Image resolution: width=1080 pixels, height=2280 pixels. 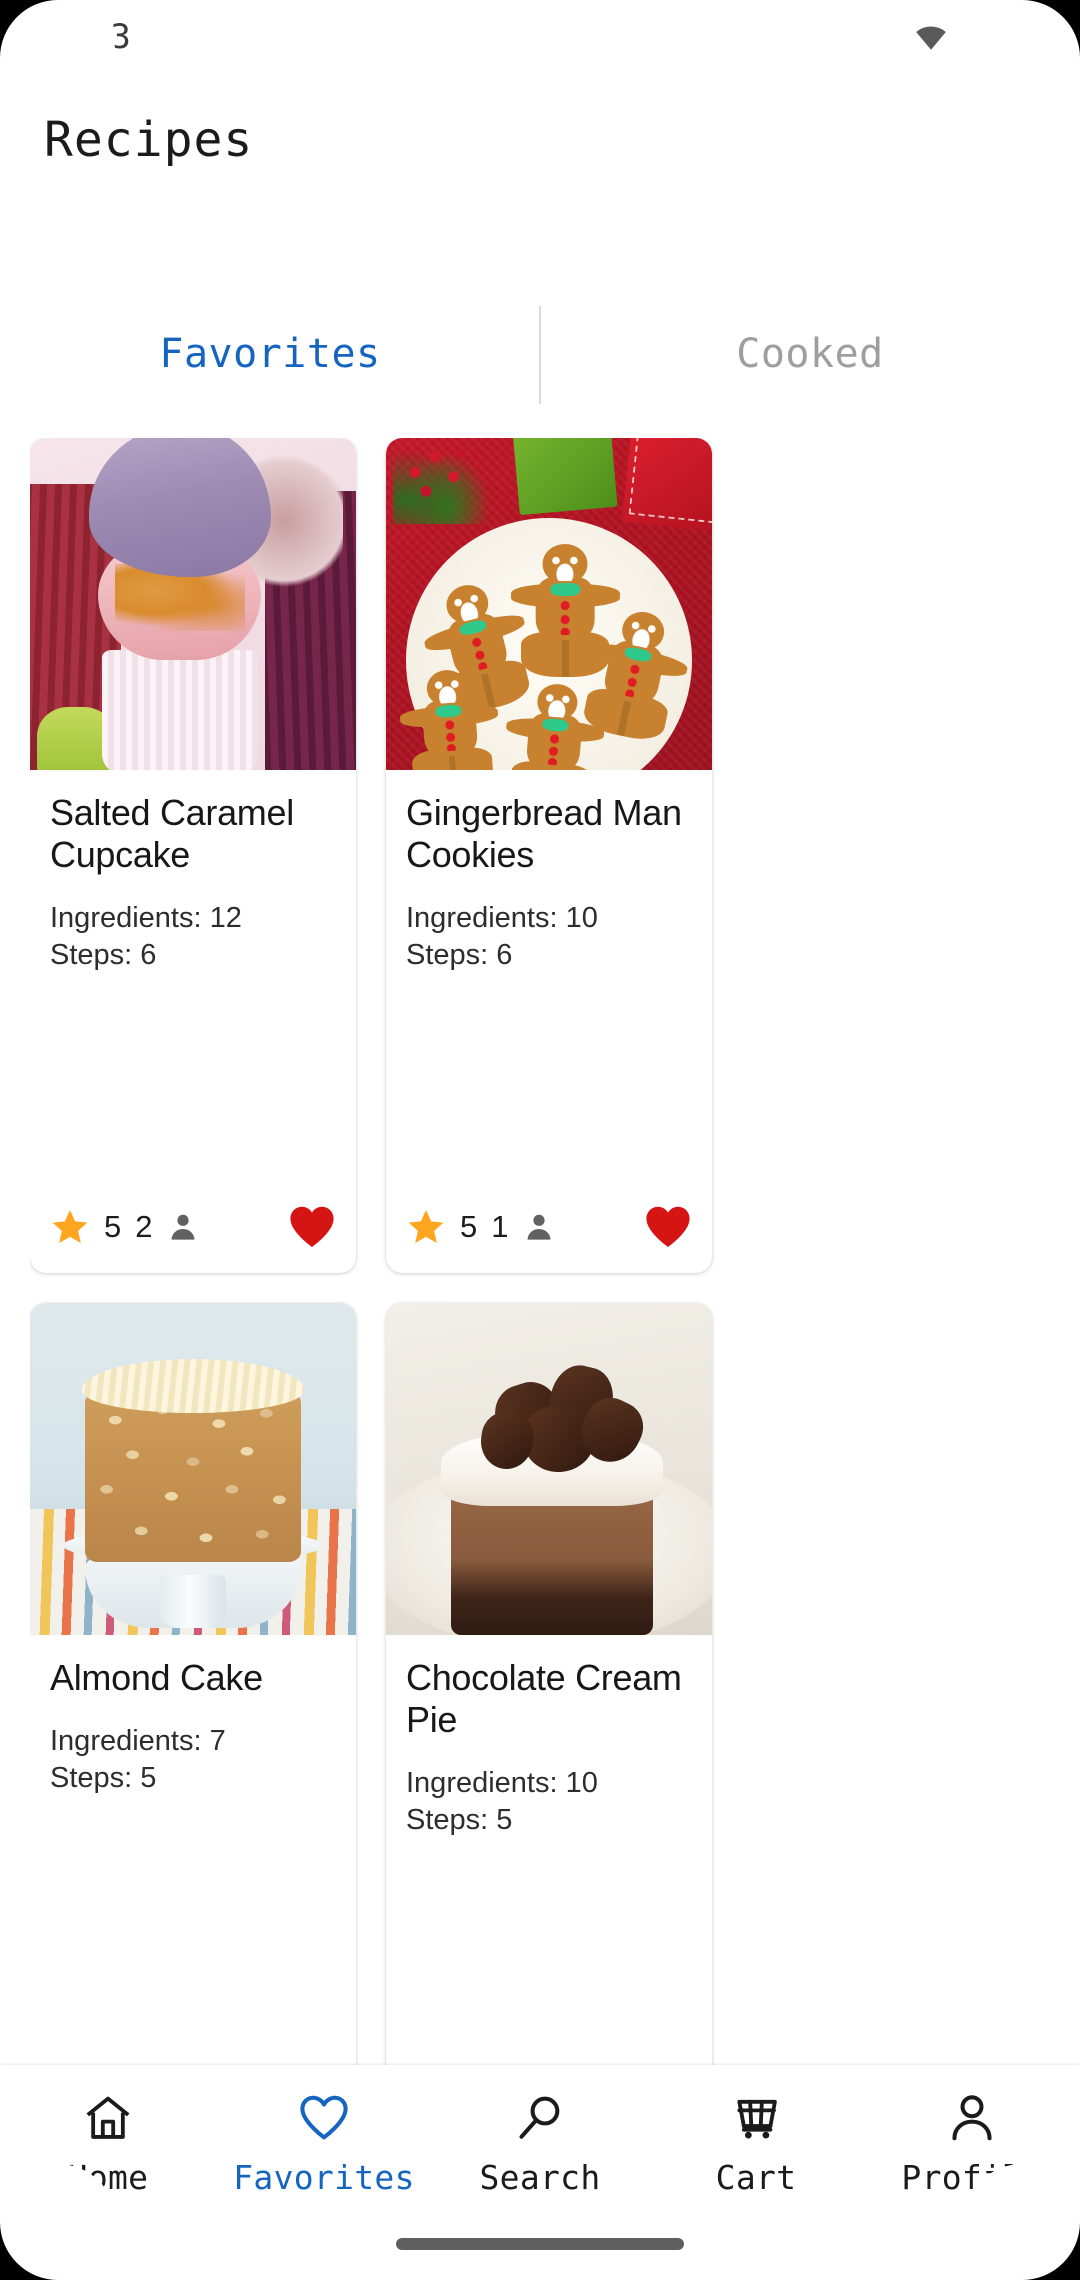 I want to click on nav-item-search: Search, so click(x=540, y=2144).